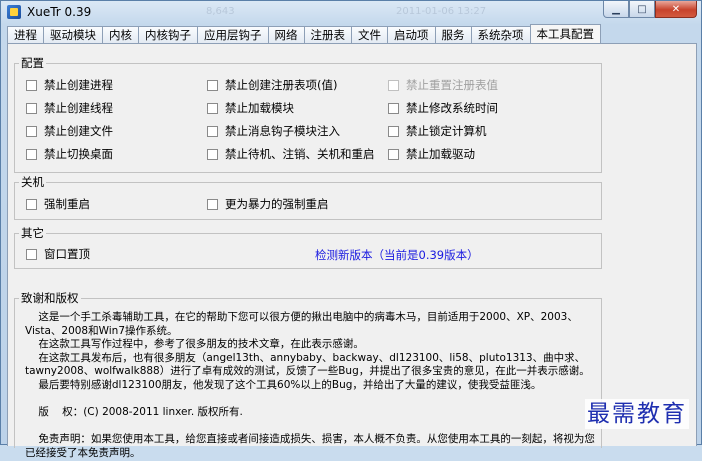 The image size is (702, 461). What do you see at coordinates (32, 182) in the screenshot?
I see `shutdown-group-title: 关机` at bounding box center [32, 182].